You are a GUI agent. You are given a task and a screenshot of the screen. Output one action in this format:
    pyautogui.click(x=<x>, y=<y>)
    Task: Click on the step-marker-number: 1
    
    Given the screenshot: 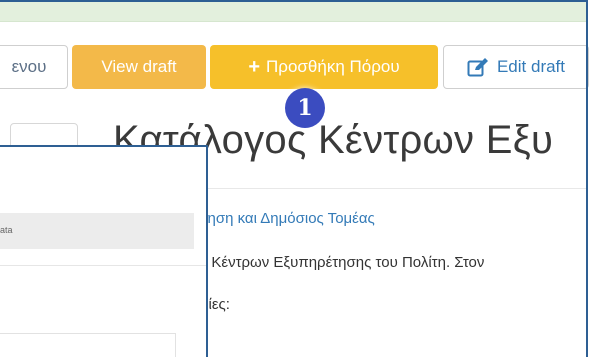 What is the action you would take?
    pyautogui.click(x=305, y=108)
    